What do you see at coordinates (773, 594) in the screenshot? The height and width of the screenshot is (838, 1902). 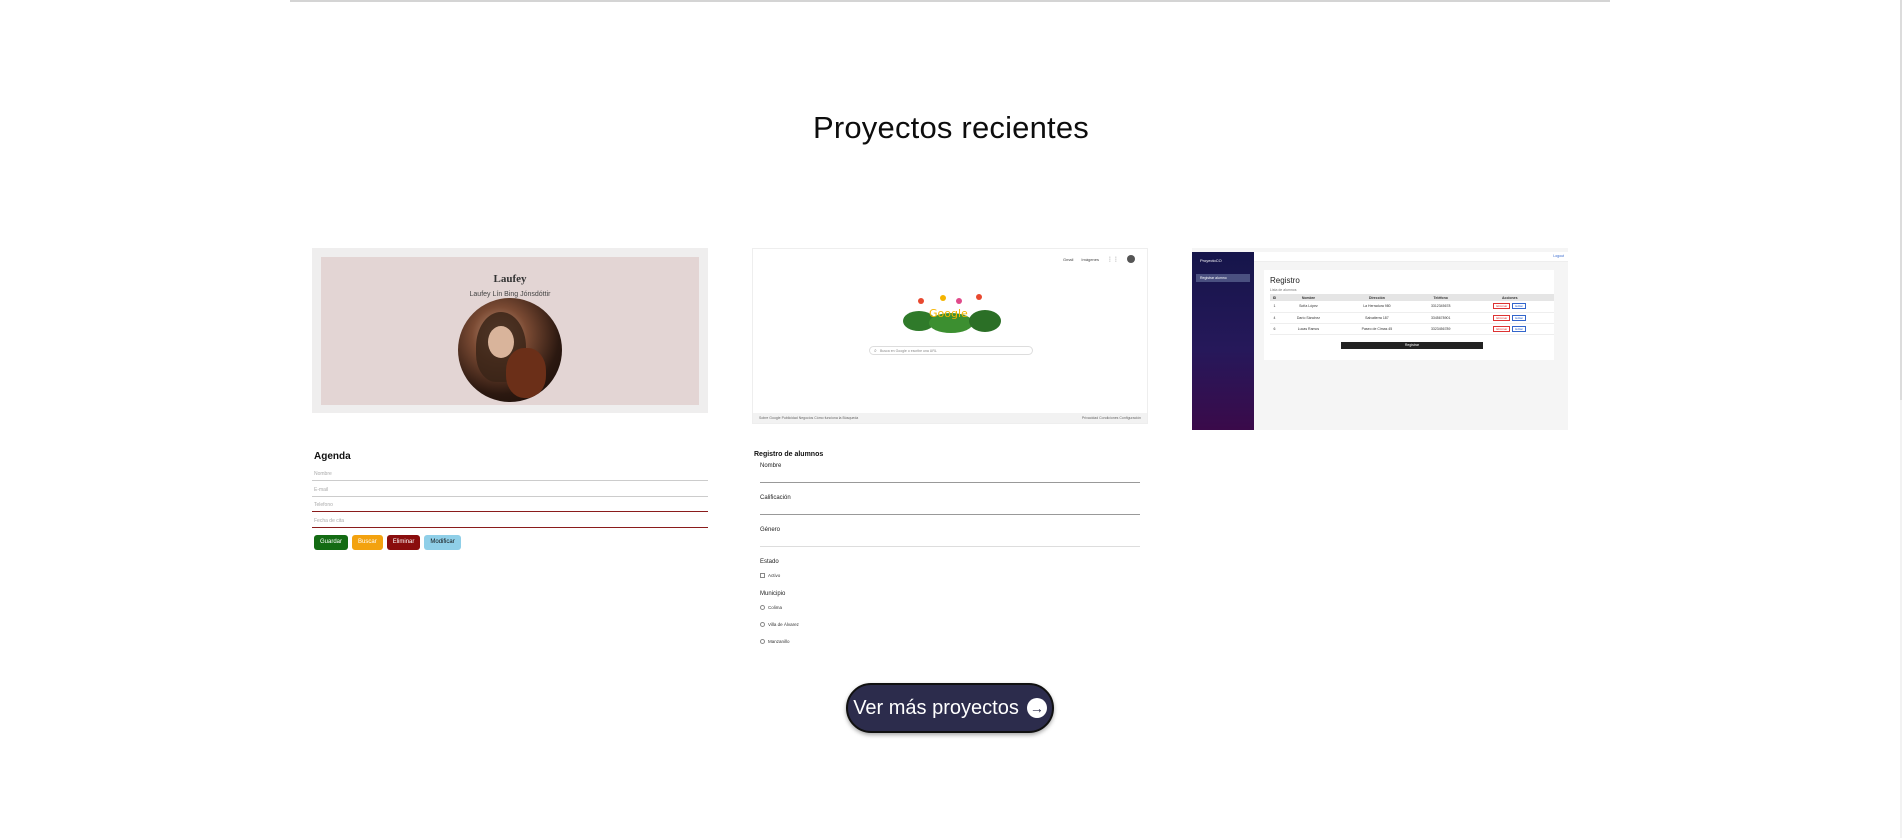 I see `municipality-label: Municipio` at bounding box center [773, 594].